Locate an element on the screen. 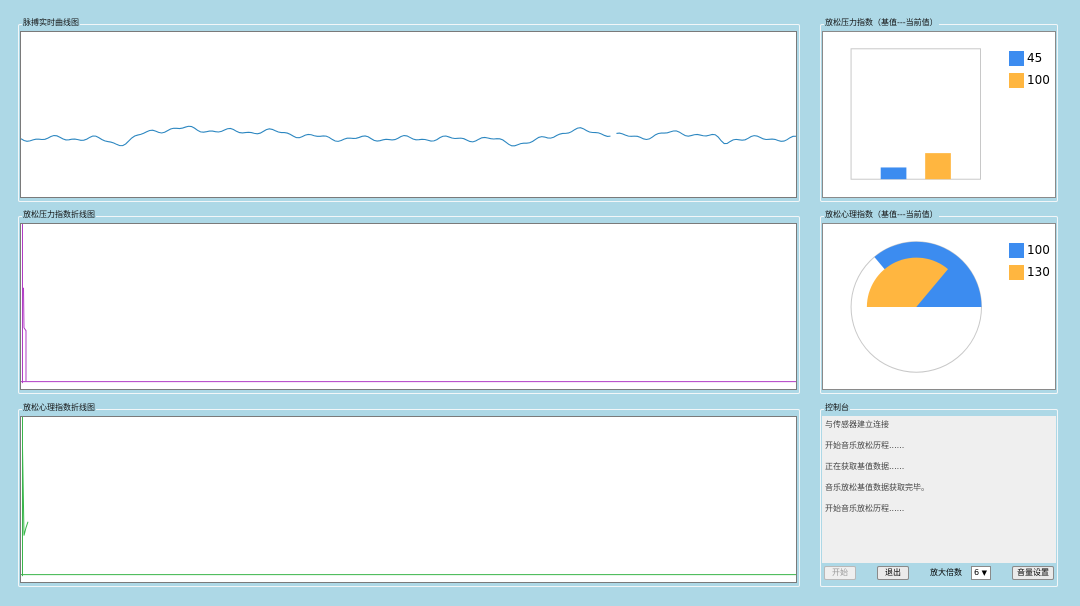 The height and width of the screenshot is (606, 1080). stress-index-legend: 45 100 is located at coordinates (1029, 69).